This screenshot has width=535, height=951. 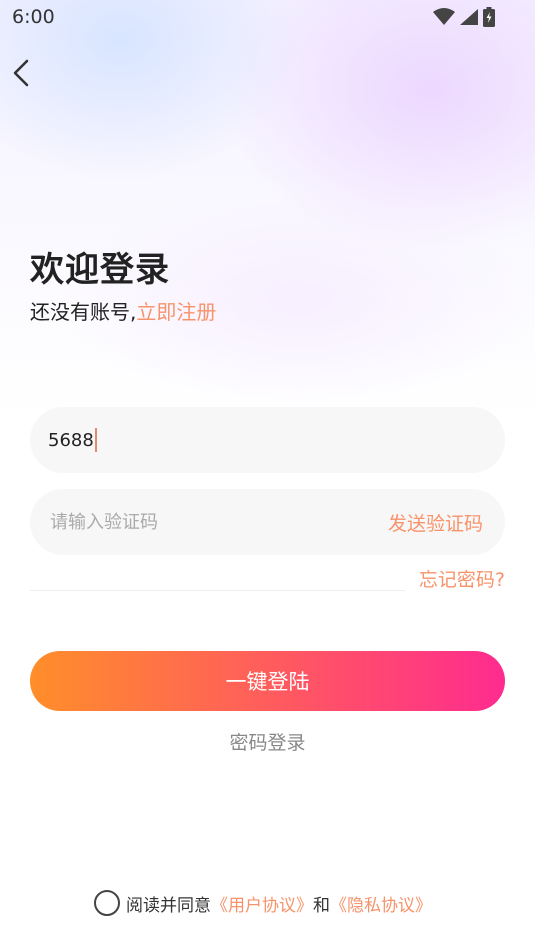 I want to click on code-field: 发送验证码, so click(x=267, y=522).